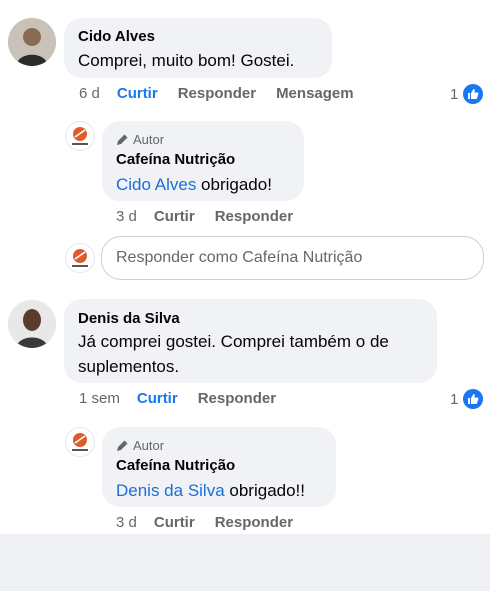 Image resolution: width=490 pixels, height=591 pixels. I want to click on reply-input: Responder como Cafeína Nutrição, so click(292, 258).